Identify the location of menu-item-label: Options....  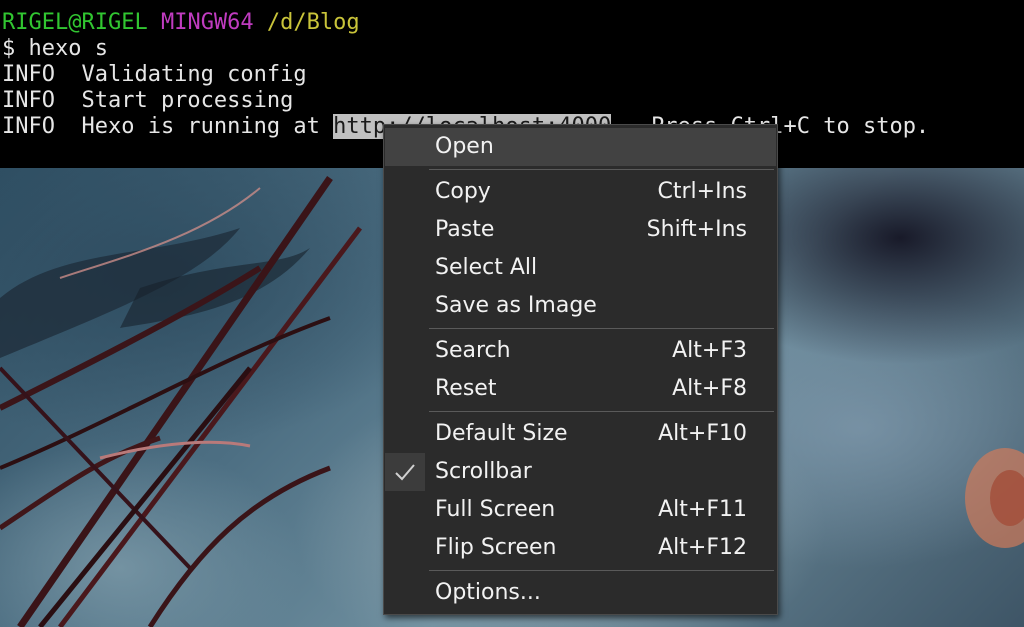
(488, 592).